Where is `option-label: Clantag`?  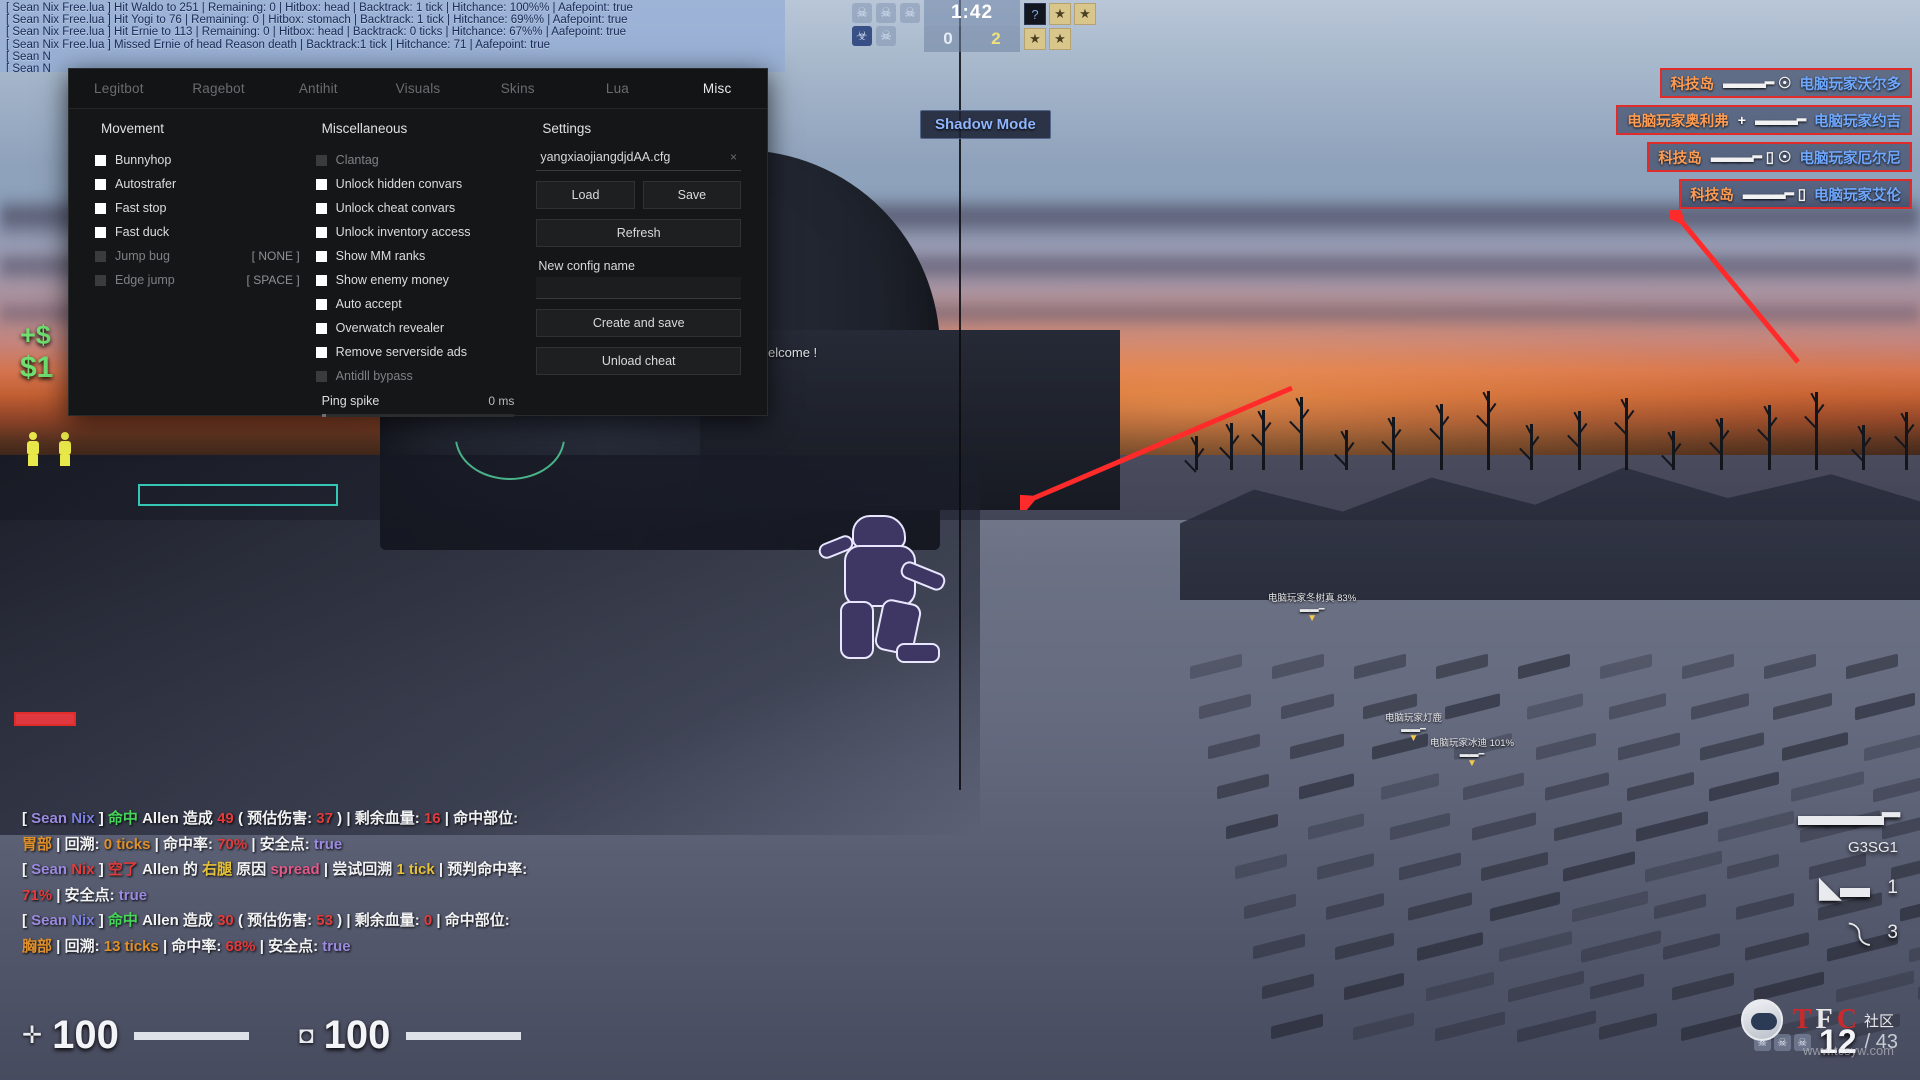
option-label: Clantag is located at coordinates (357, 160).